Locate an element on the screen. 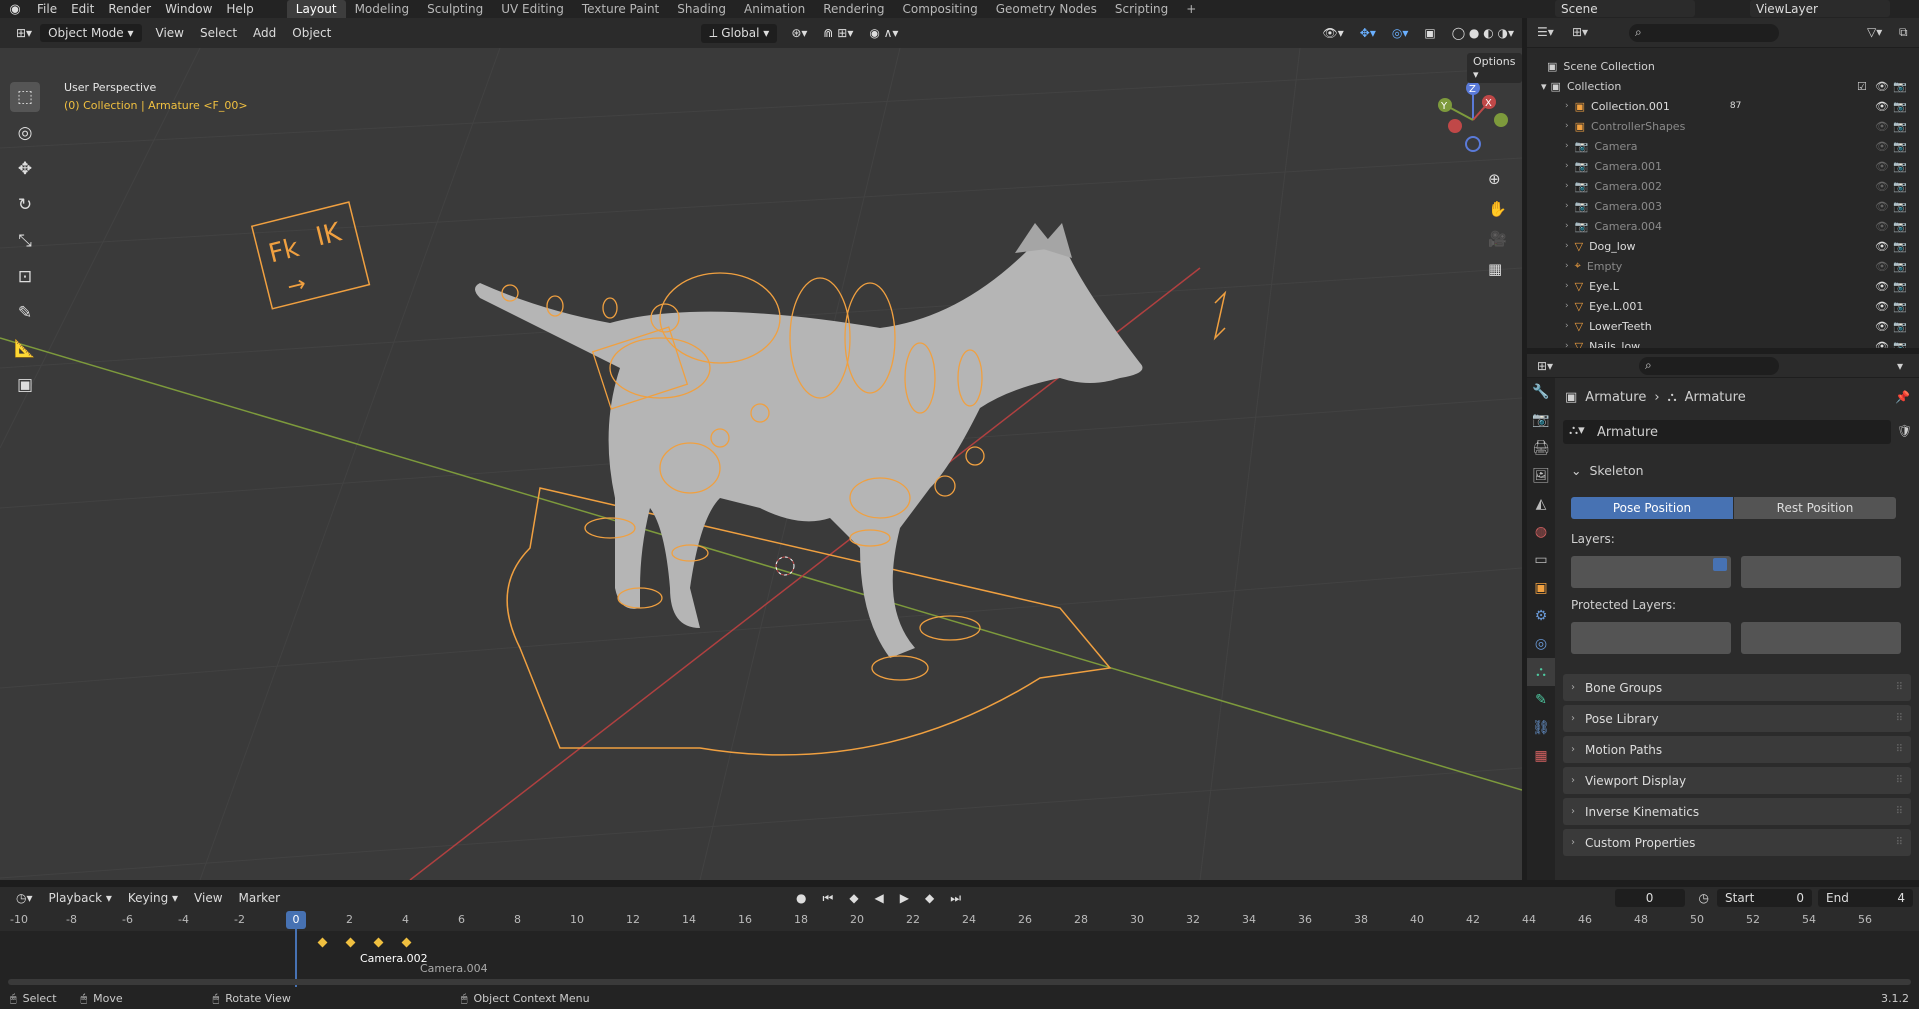 The image size is (1919, 1009). cursor-tool-icon: ◎ is located at coordinates (25, 133).